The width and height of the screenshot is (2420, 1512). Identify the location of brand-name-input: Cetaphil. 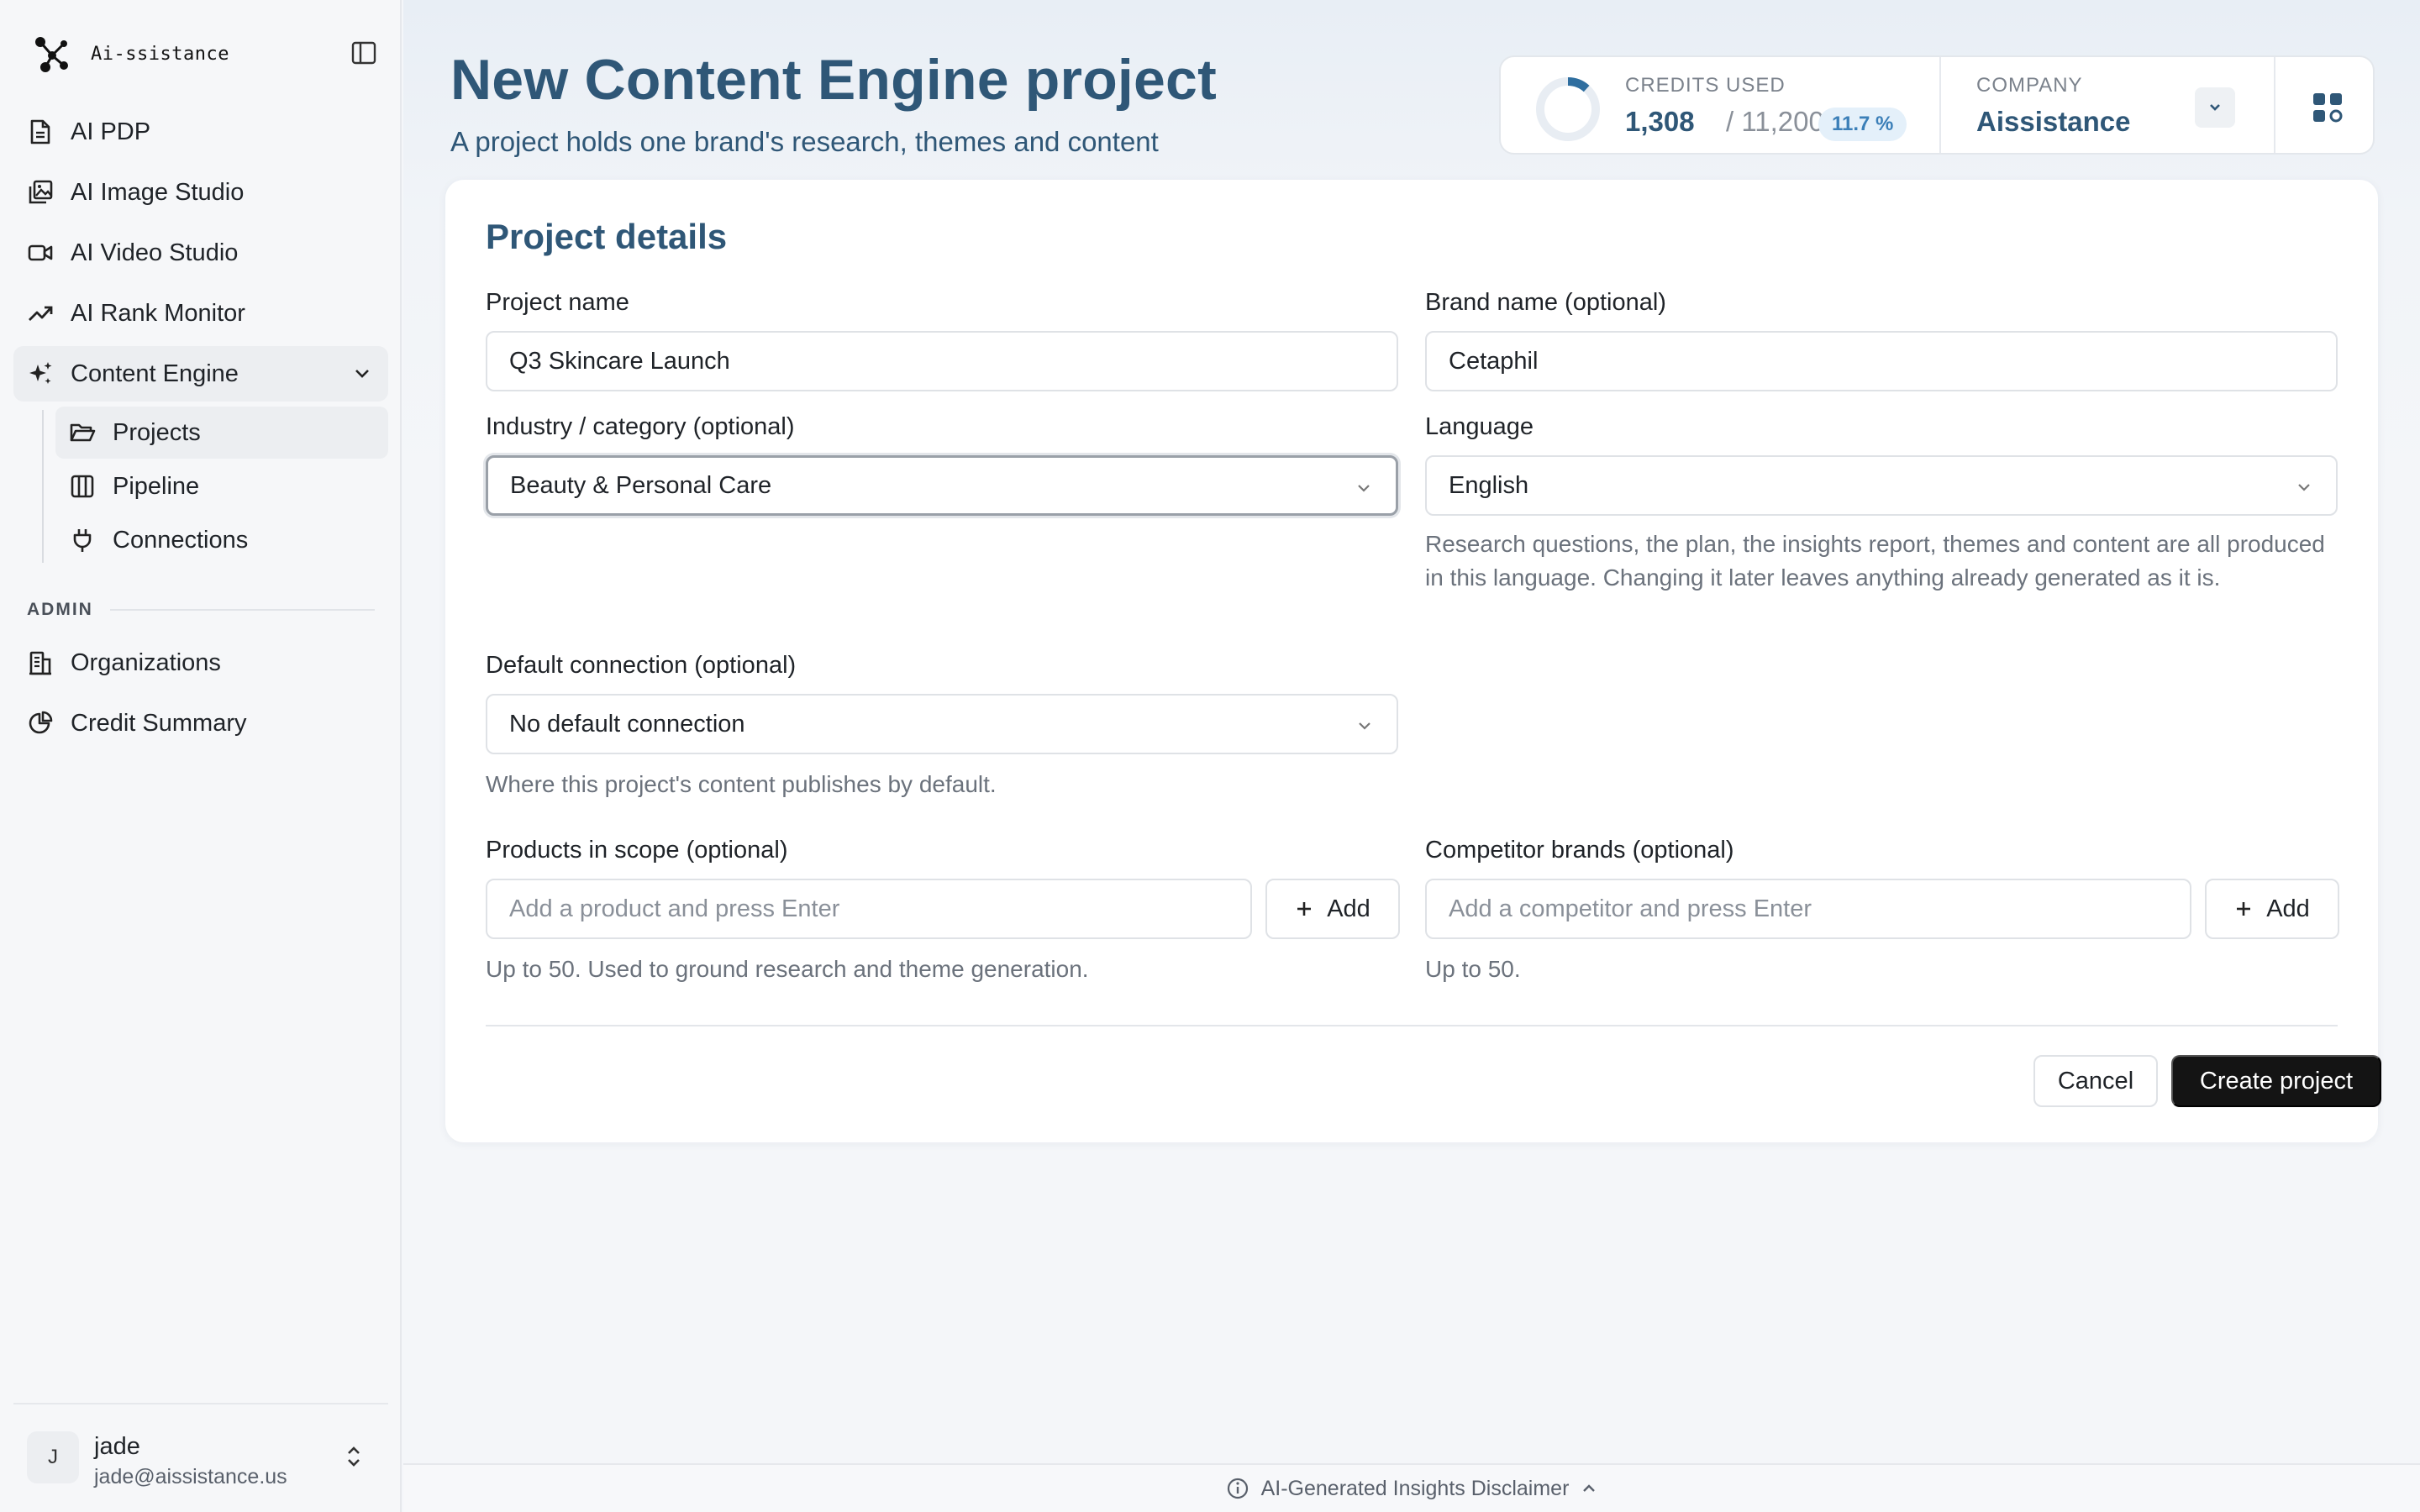
(1881, 361).